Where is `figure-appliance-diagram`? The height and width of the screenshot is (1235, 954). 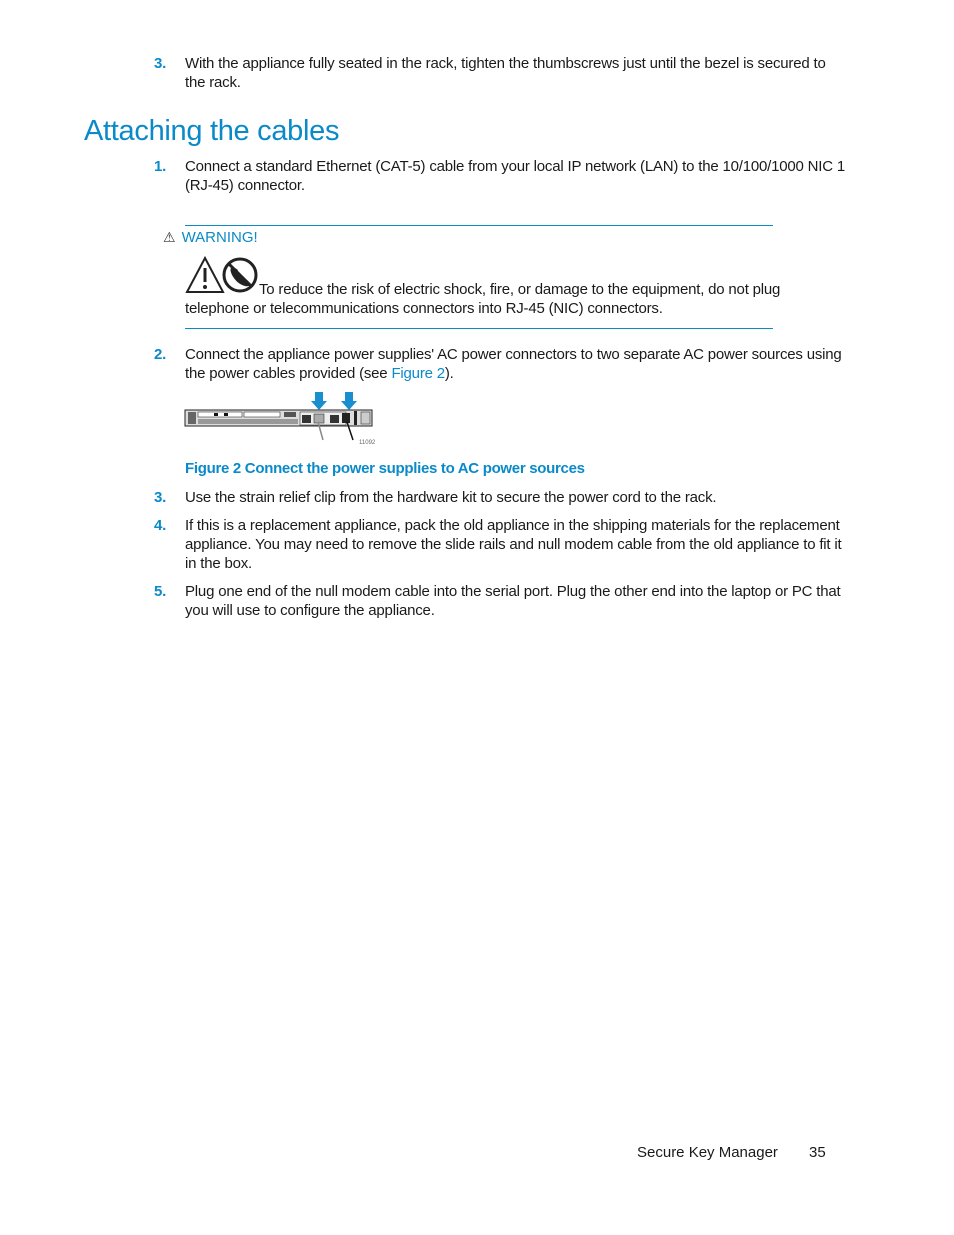 figure-appliance-diagram is located at coordinates (281, 424).